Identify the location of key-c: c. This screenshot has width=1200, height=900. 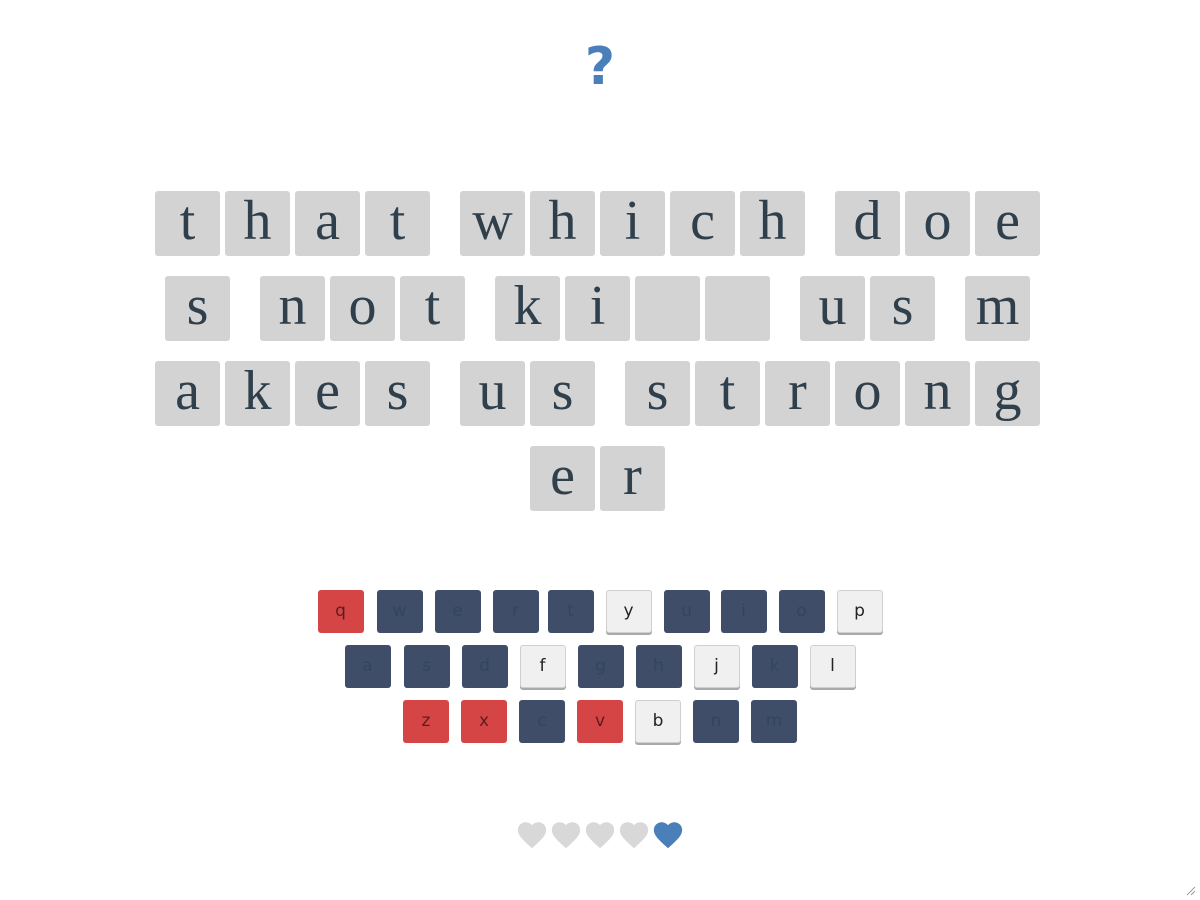
(542, 721).